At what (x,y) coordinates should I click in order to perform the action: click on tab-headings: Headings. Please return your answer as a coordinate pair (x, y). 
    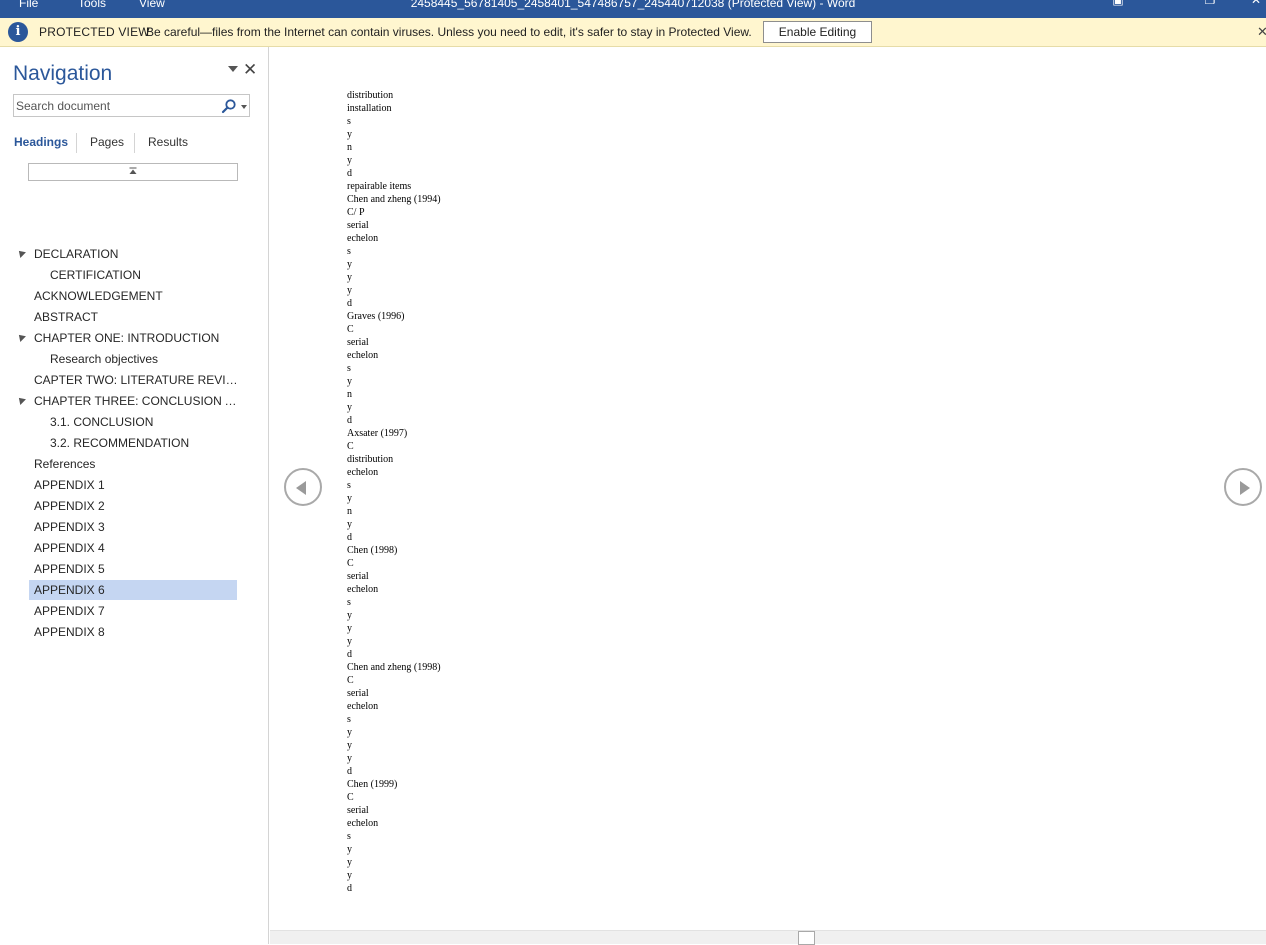
    Looking at the image, I should click on (41, 142).